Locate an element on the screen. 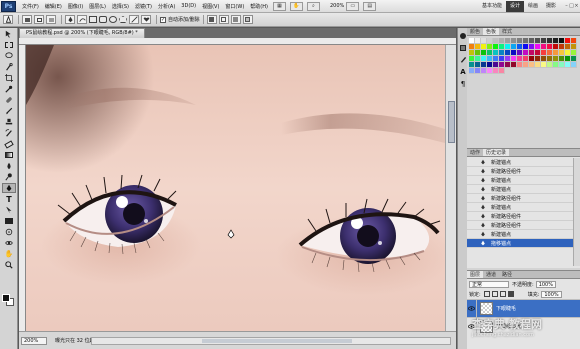 The height and width of the screenshot is (349, 580). dodge-tool-icon is located at coordinates (9, 177).